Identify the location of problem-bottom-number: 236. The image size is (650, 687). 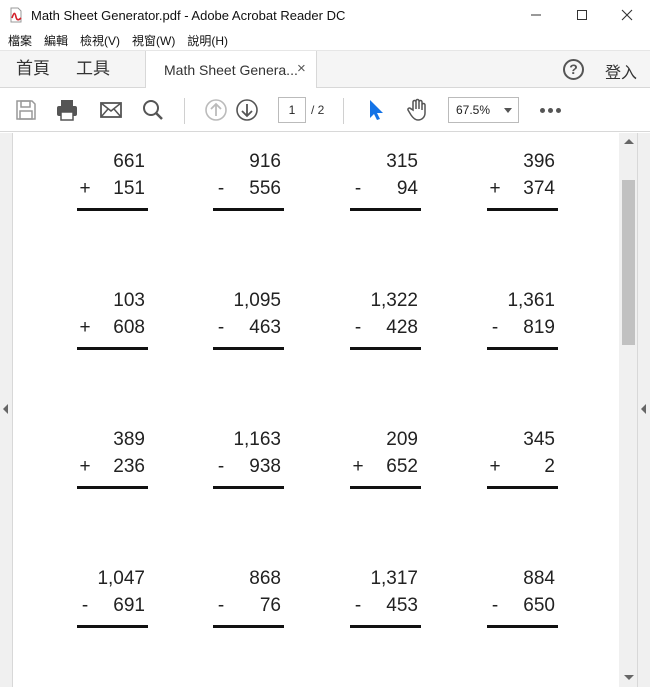
(129, 466).